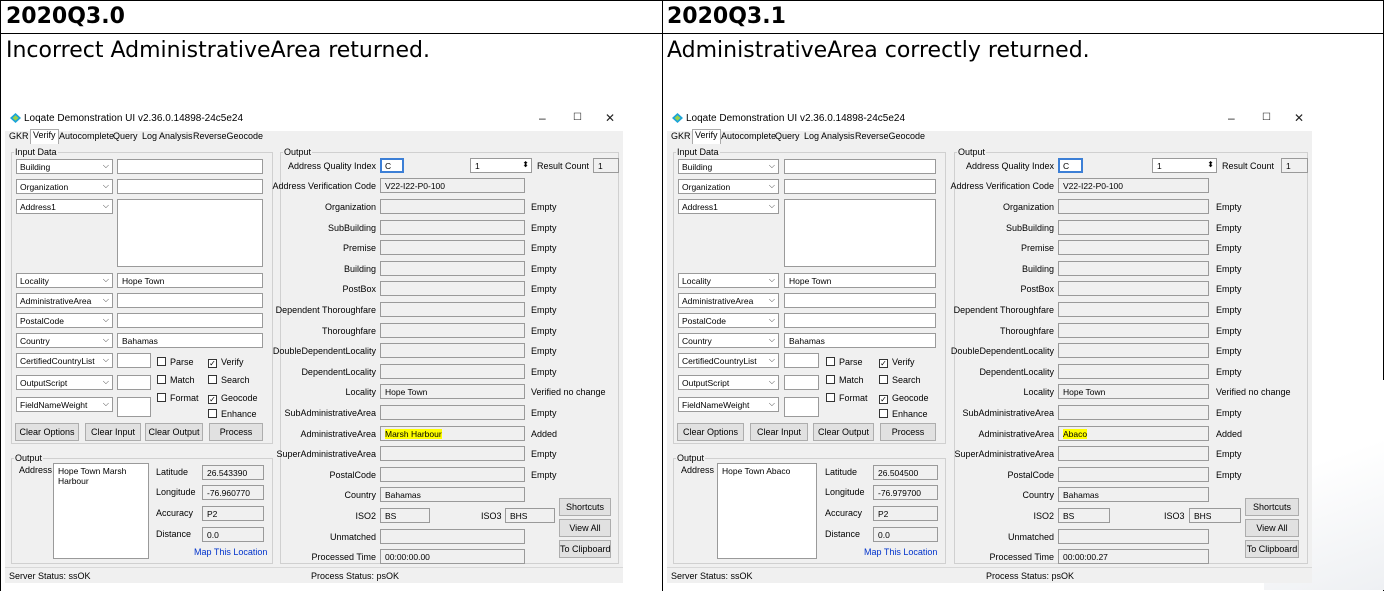 The width and height of the screenshot is (1384, 591). What do you see at coordinates (903, 414) in the screenshot?
I see `checkbox-enhance: Enhance` at bounding box center [903, 414].